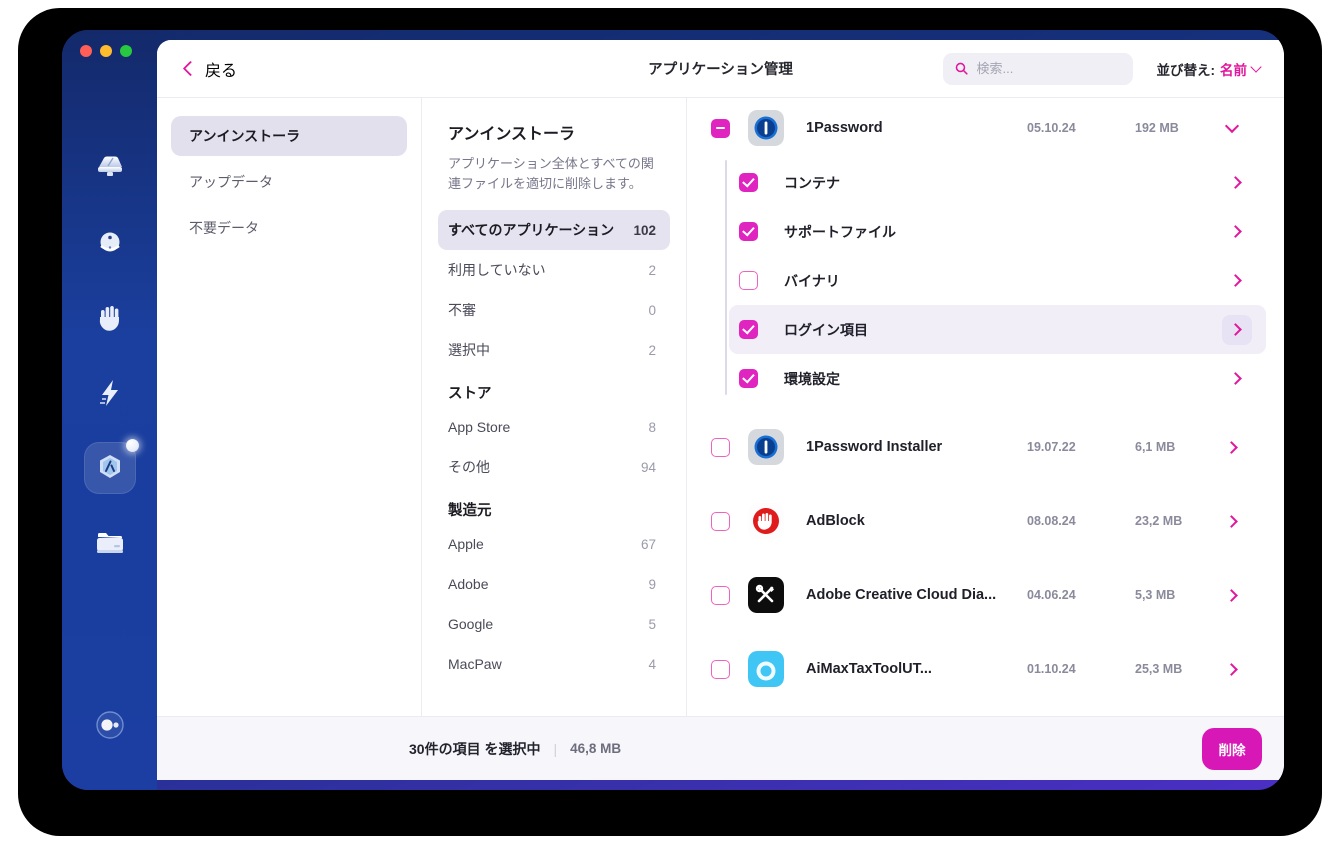 The image size is (1340, 850). Describe the element at coordinates (554, 350) in the screenshot. I see `filter-selected: 選択中 2` at that location.